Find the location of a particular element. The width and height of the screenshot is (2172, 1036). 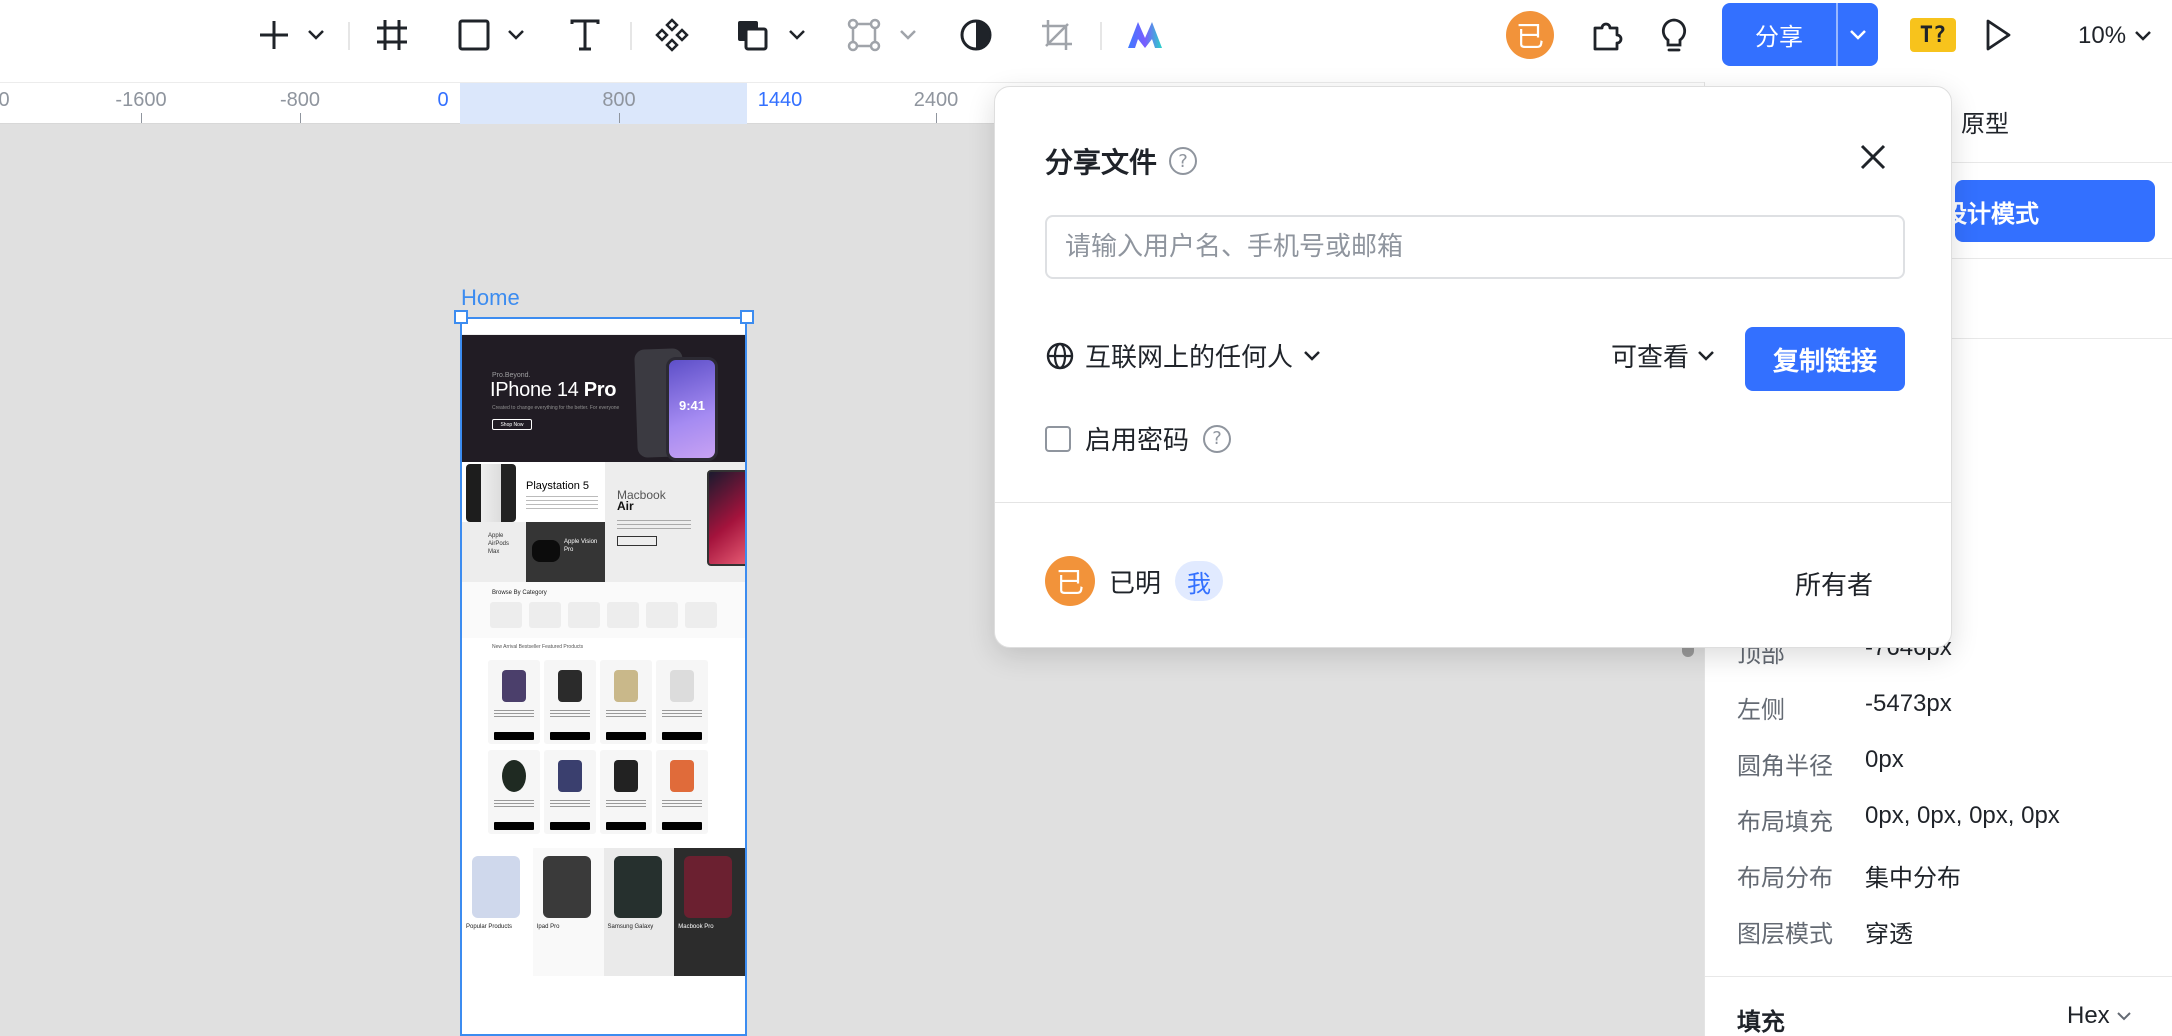

component-tool-button is located at coordinates (672, 35).